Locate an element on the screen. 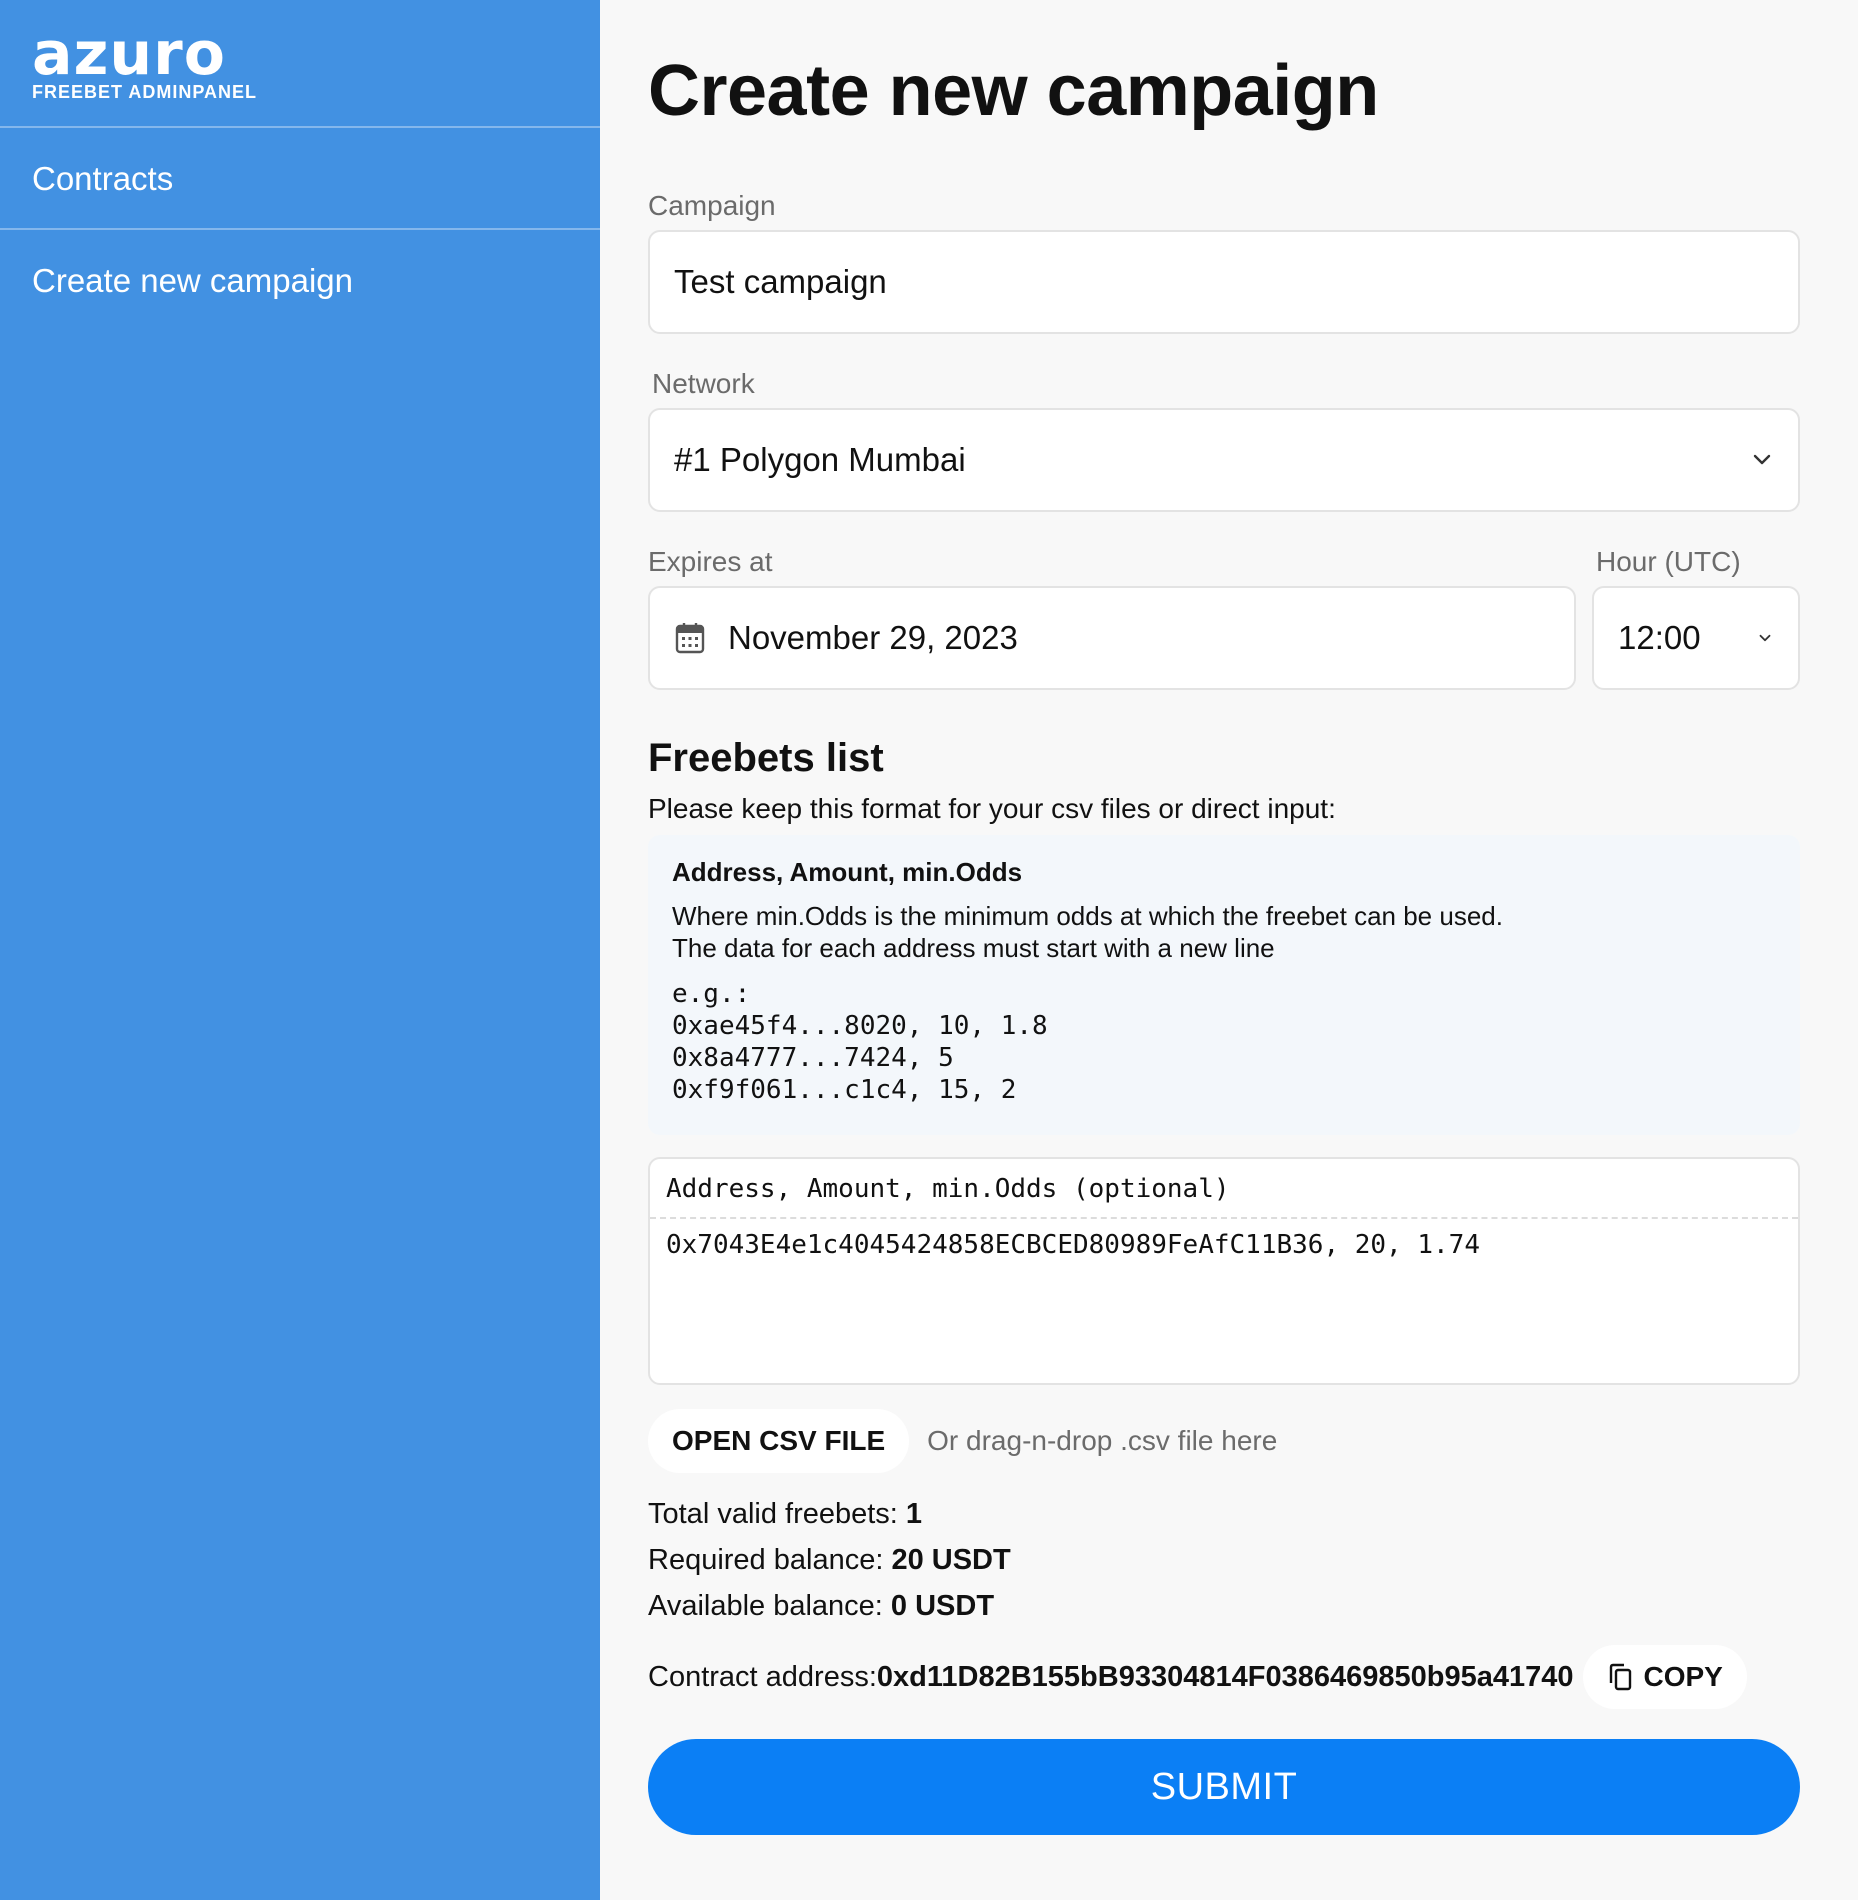 Image resolution: width=1858 pixels, height=1900 pixels. network-label: Network is located at coordinates (703, 383).